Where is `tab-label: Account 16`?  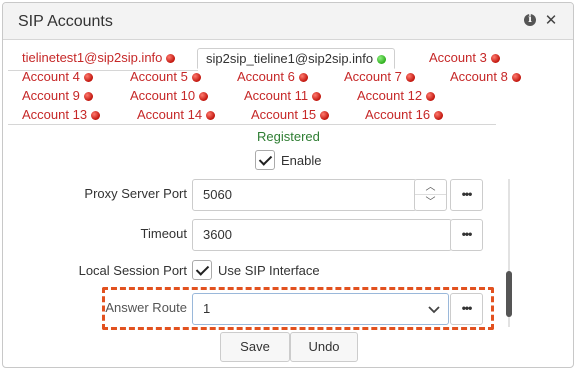
tab-label: Account 16 is located at coordinates (398, 114).